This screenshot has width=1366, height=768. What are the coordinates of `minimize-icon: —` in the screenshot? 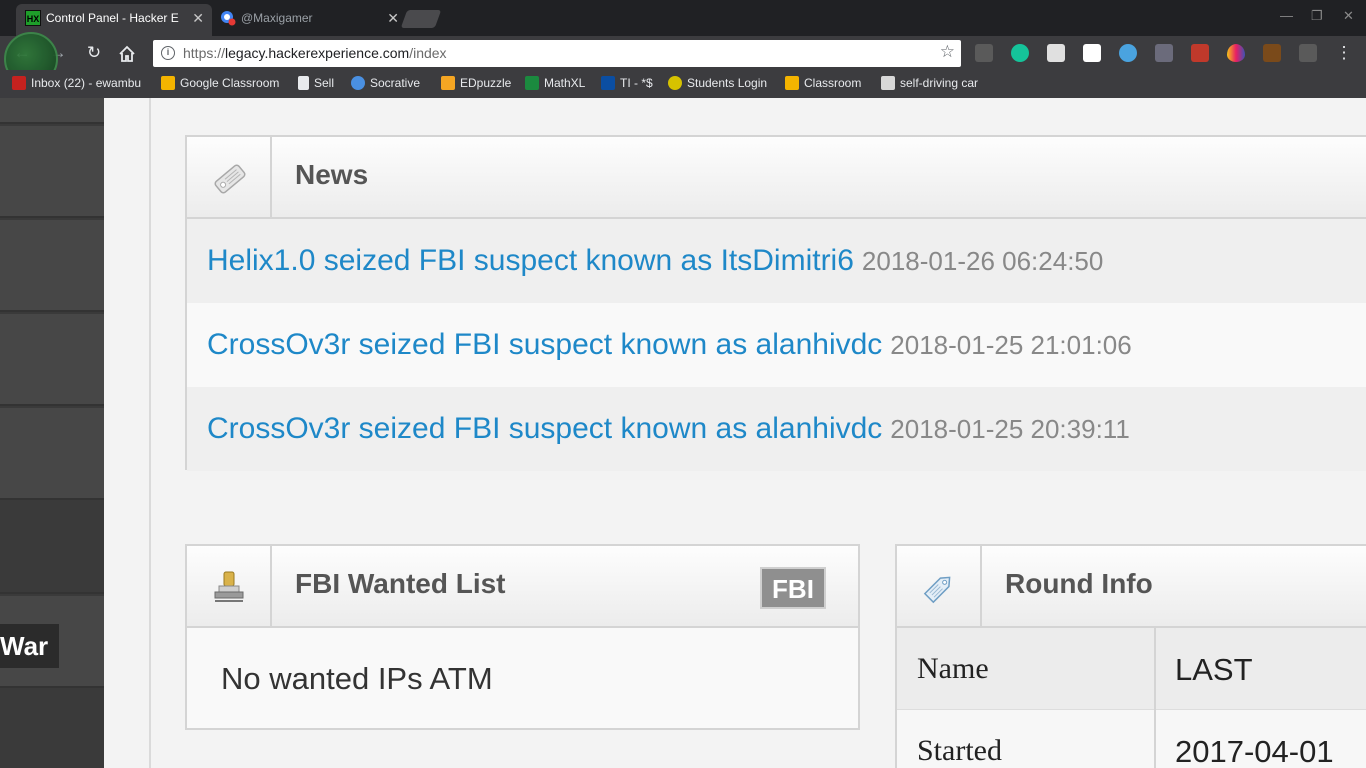 It's located at (1286, 15).